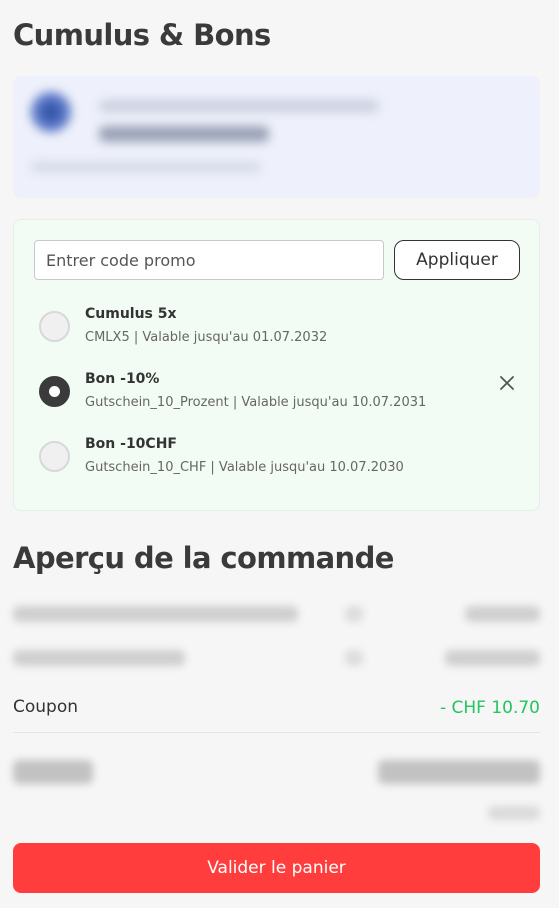  I want to click on promo-code-input, so click(209, 260).